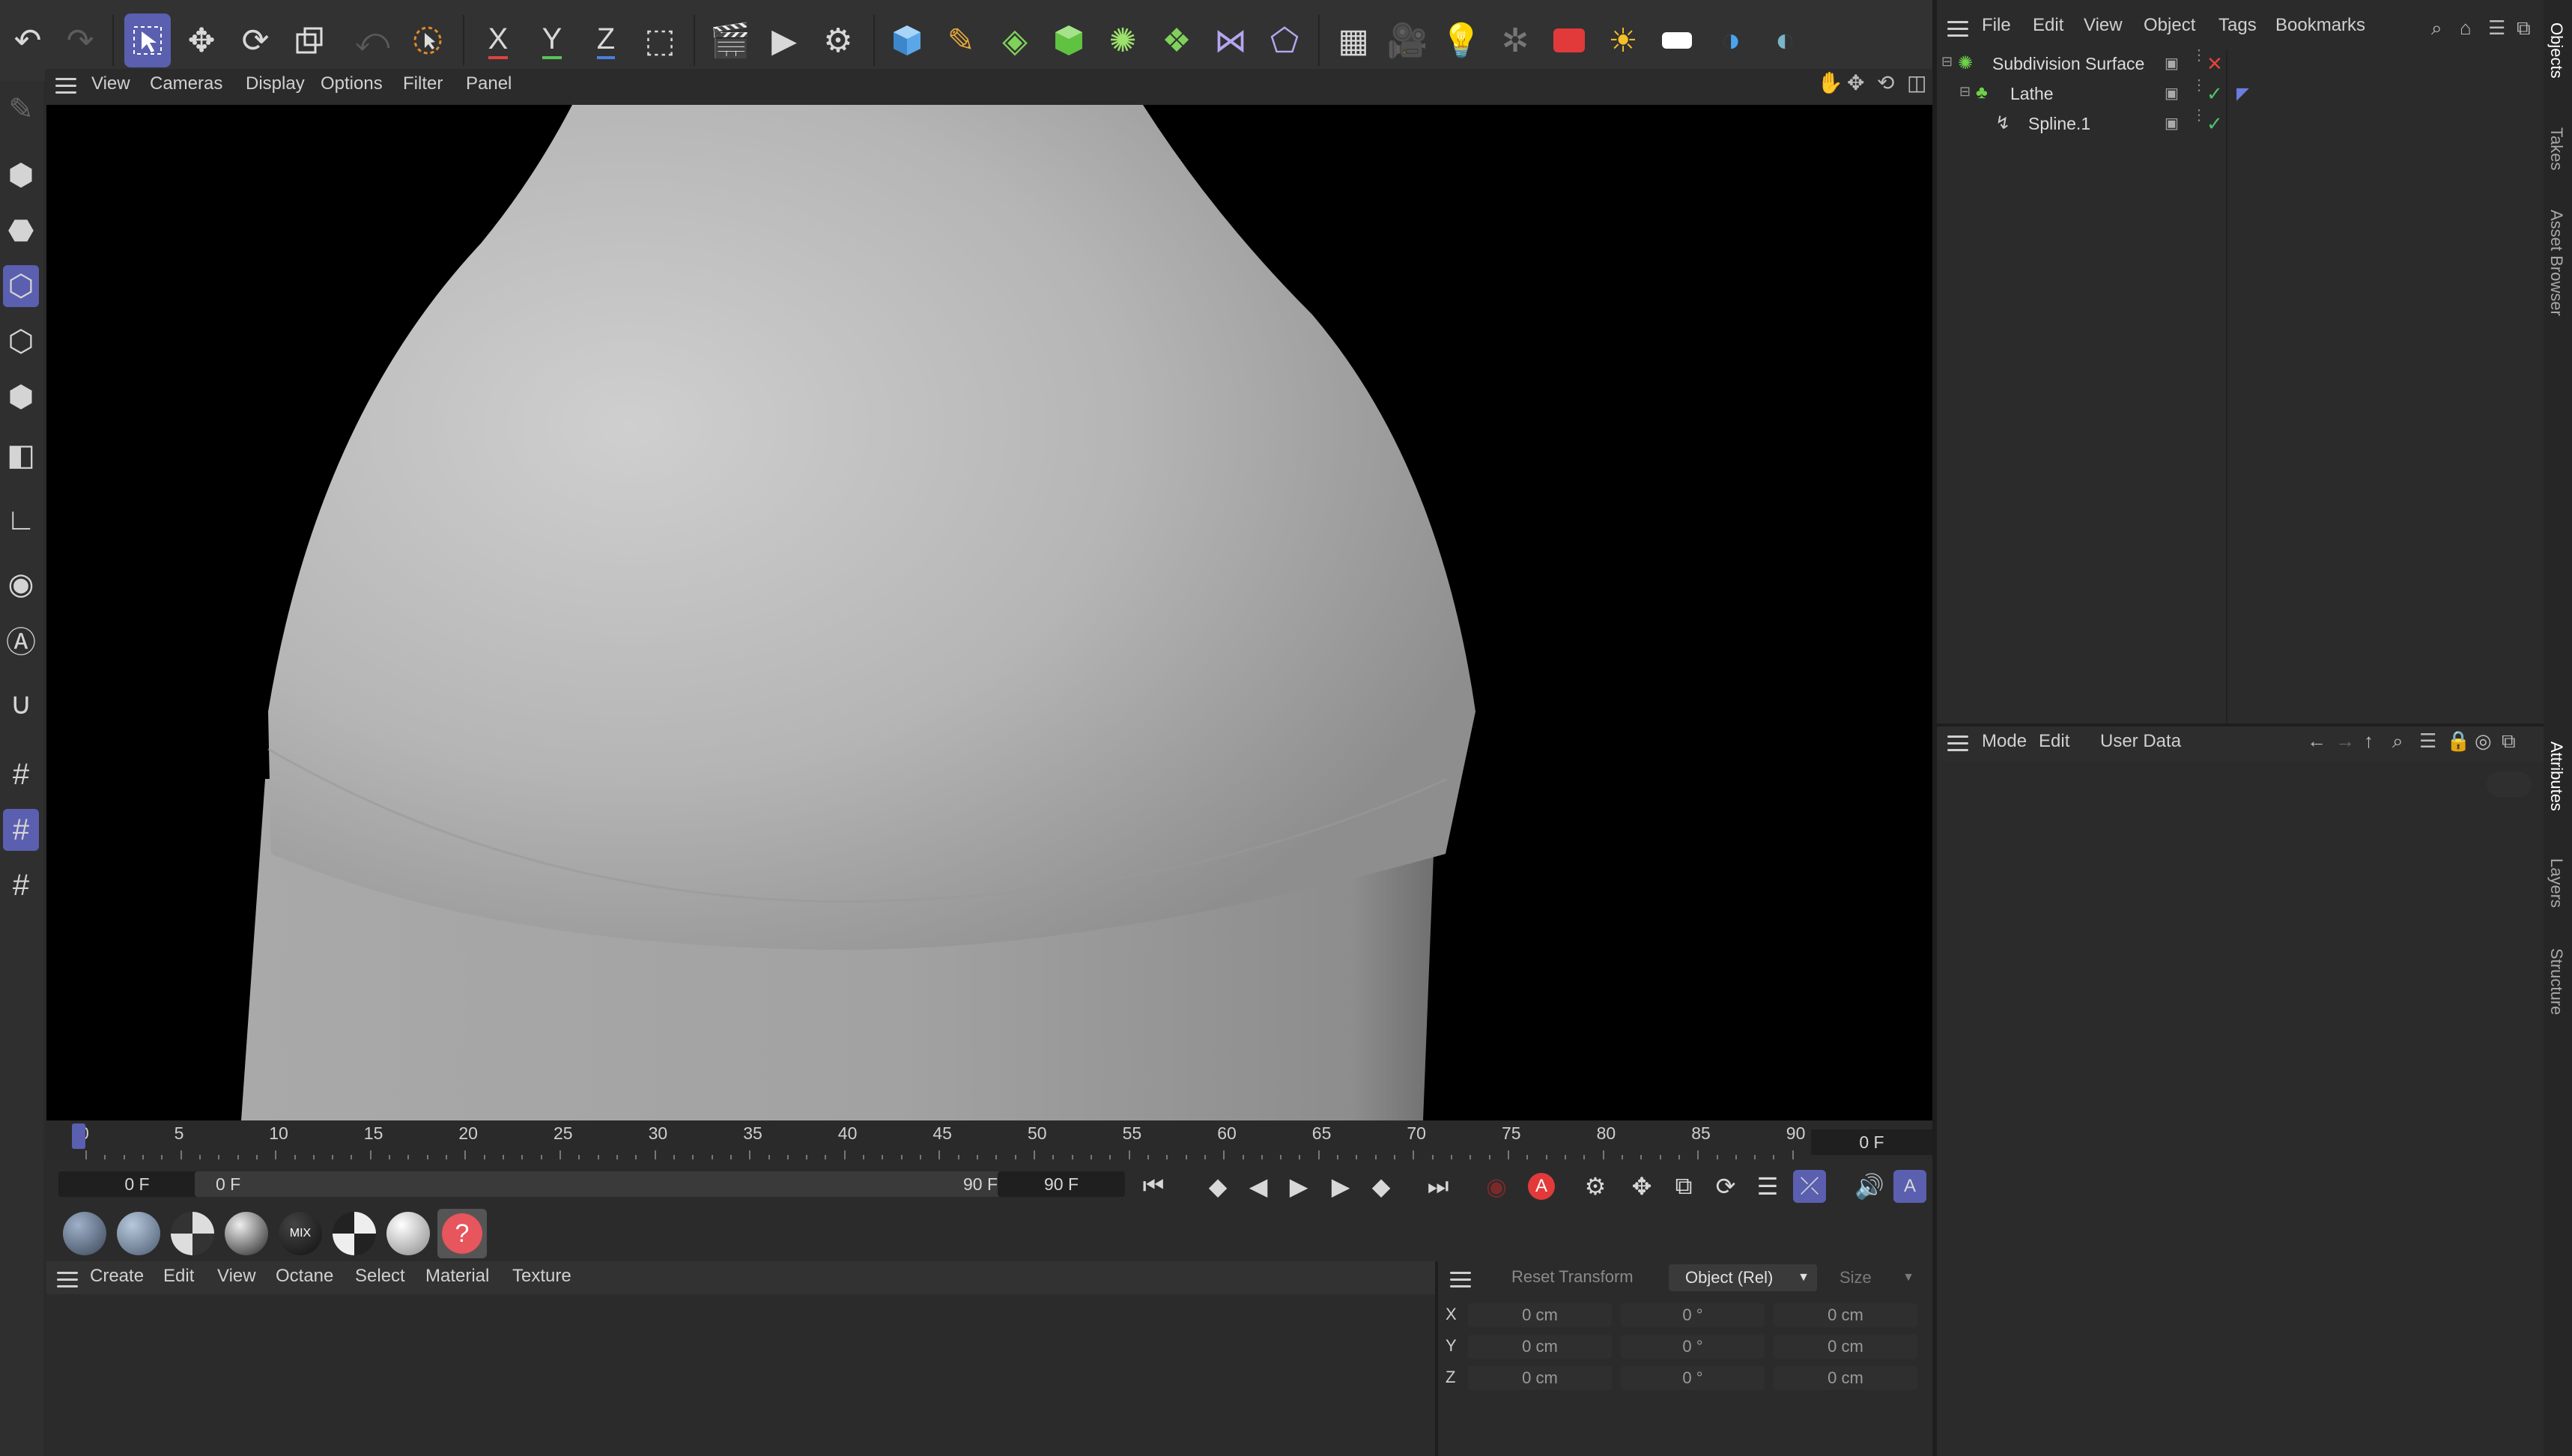 The height and width of the screenshot is (1456, 2572). I want to click on attributes-menu-icon, so click(1957, 743).